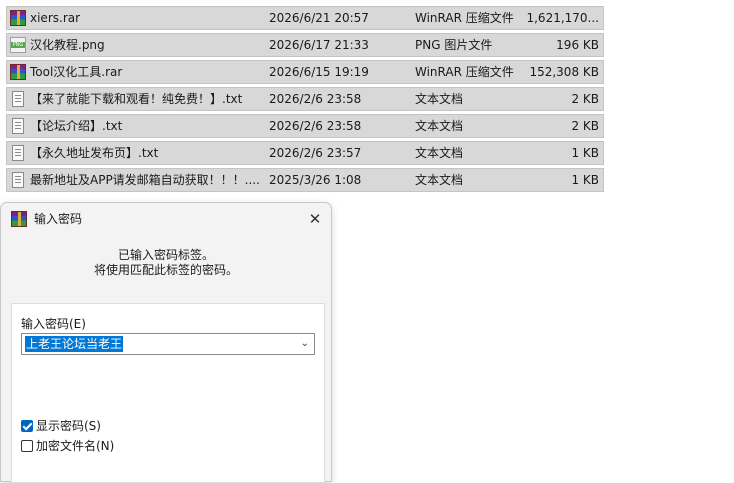 This screenshot has width=734, height=483. I want to click on file-date: 2026/6/21 20:57, so click(319, 18).